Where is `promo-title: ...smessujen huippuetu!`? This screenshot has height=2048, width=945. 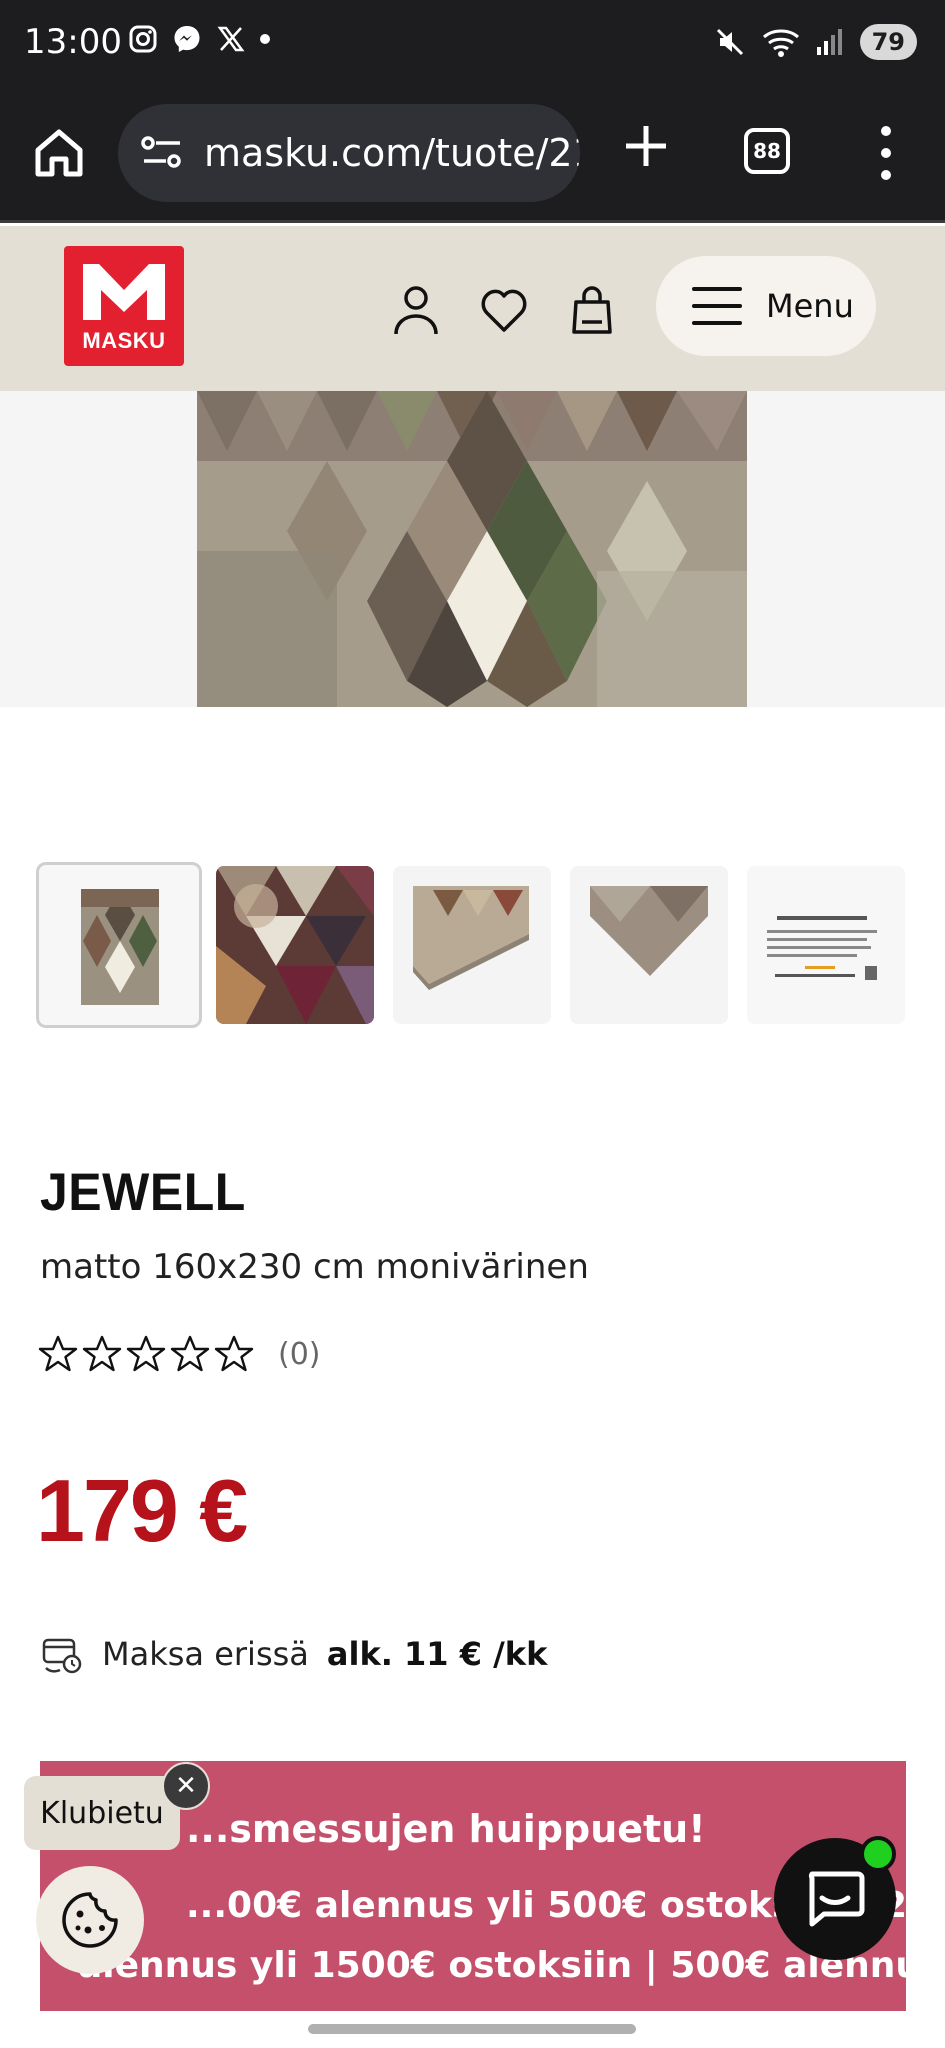
promo-title: ...smessujen huippuetu! is located at coordinates (446, 1829).